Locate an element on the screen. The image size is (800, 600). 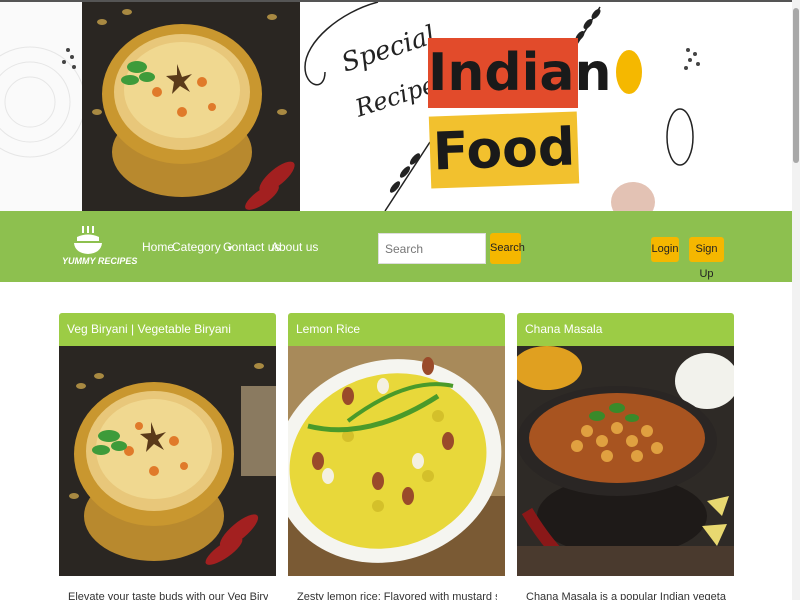
chana-masala-image is located at coordinates (625, 461).